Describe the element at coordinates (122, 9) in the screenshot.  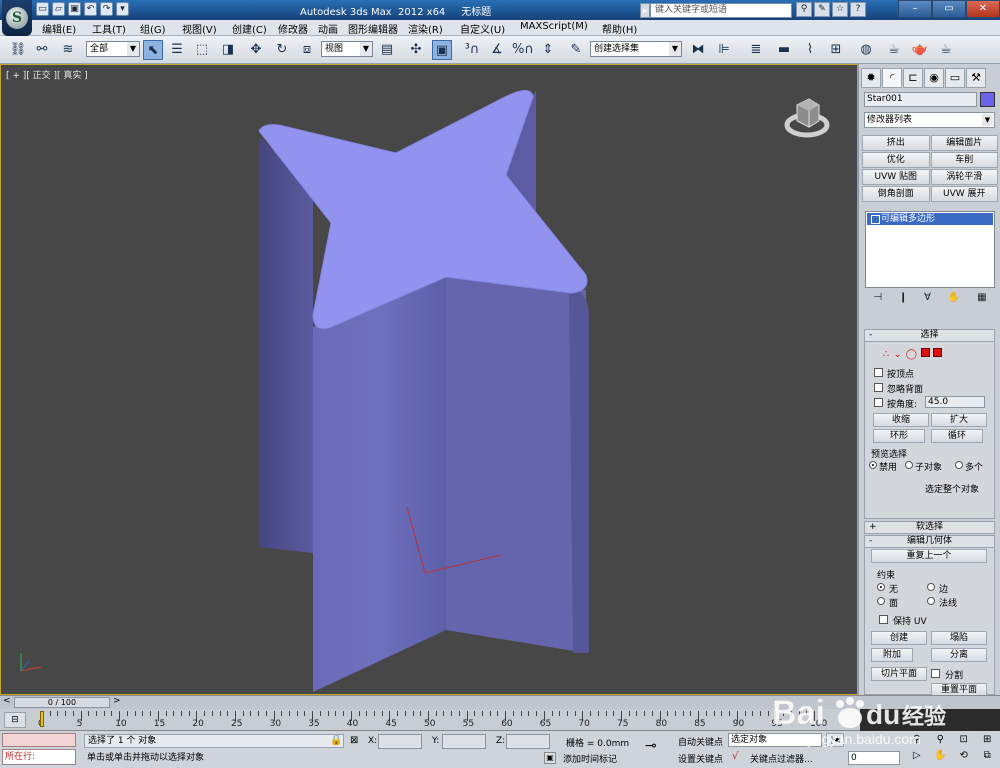
I see `dropdown-icon: ▾` at that location.